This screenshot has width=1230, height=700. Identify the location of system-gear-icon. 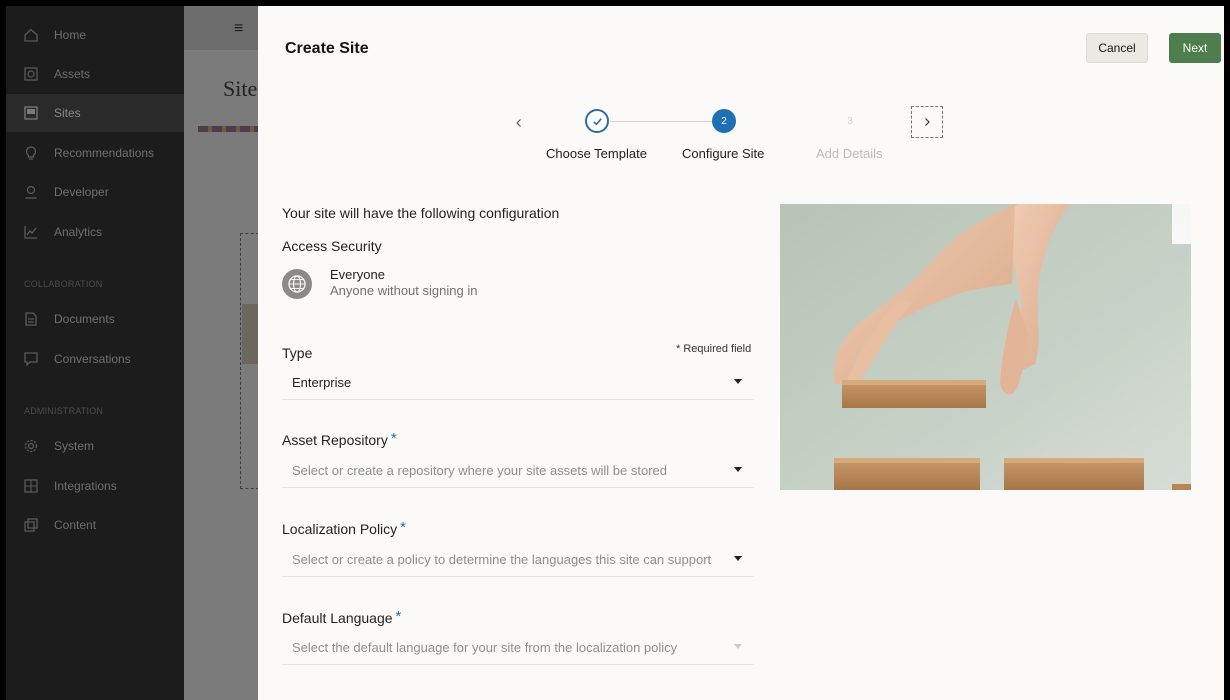
(31, 446).